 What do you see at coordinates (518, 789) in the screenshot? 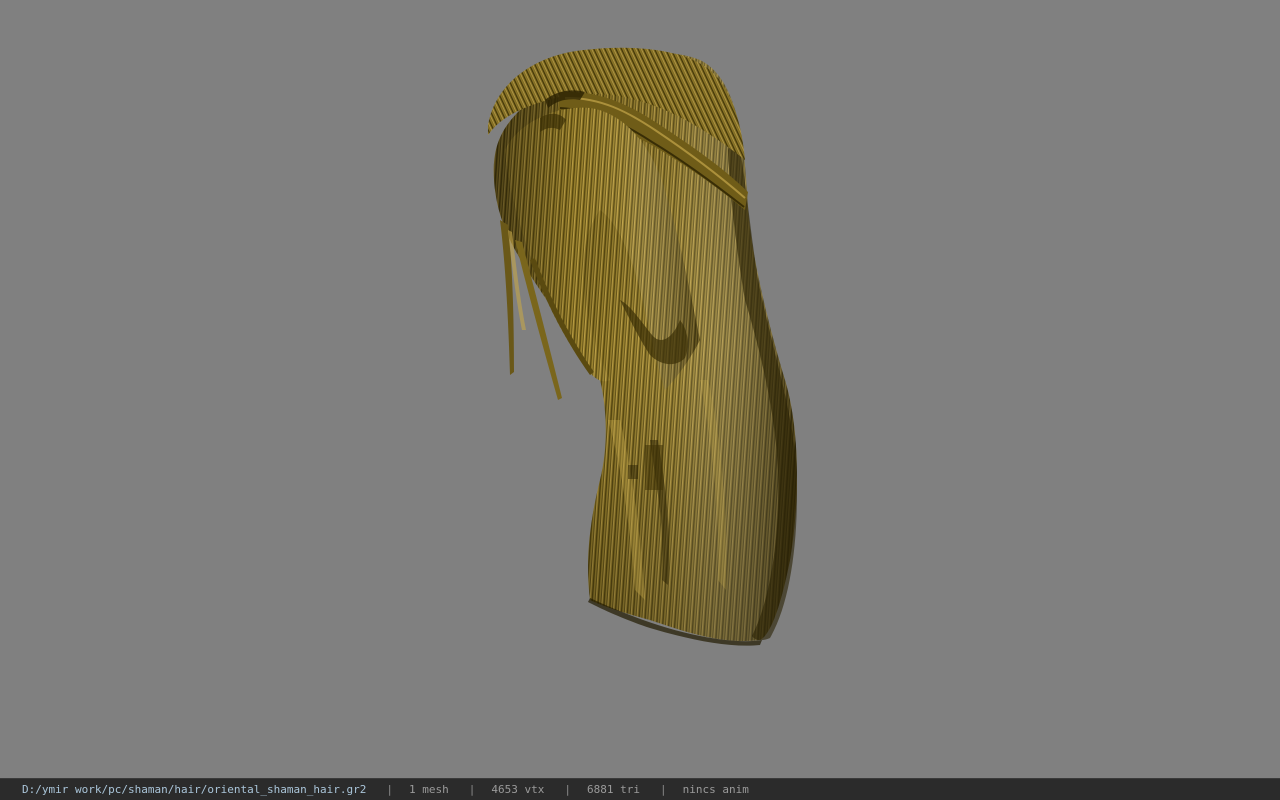
I see `status-vertex-count: 4653 vtx` at bounding box center [518, 789].